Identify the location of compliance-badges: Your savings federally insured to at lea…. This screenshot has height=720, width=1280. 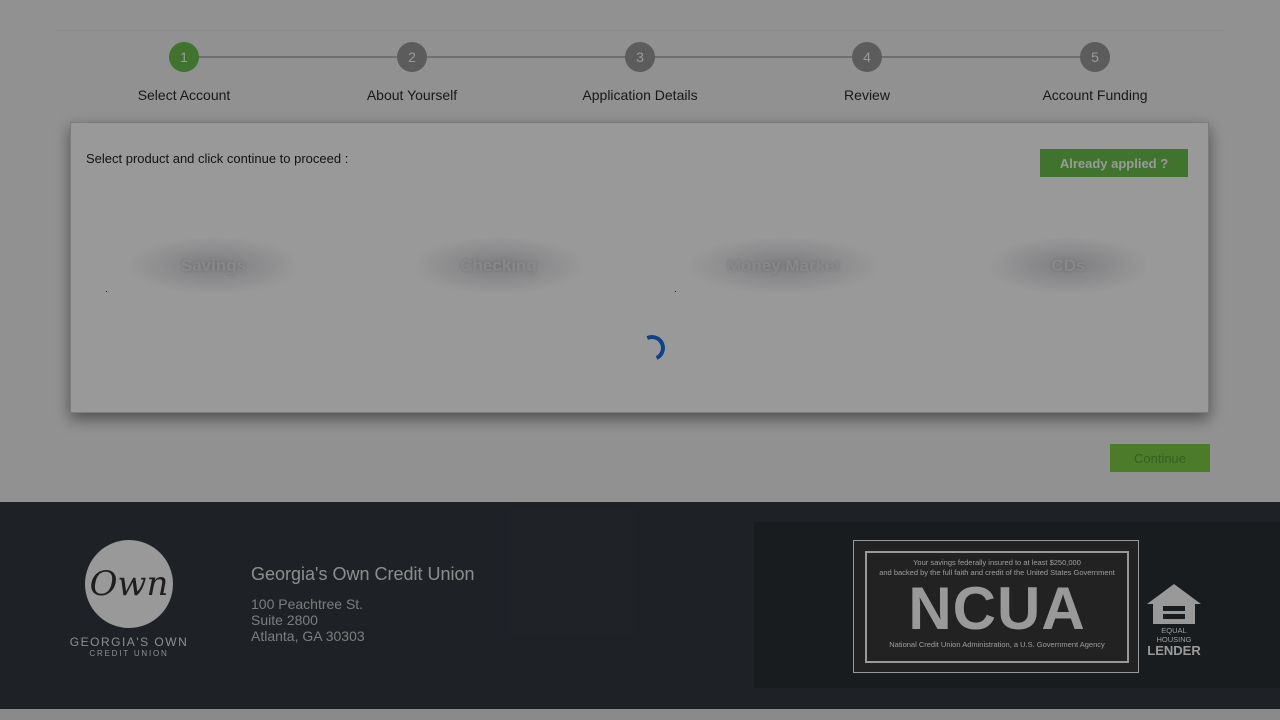
(1017, 605).